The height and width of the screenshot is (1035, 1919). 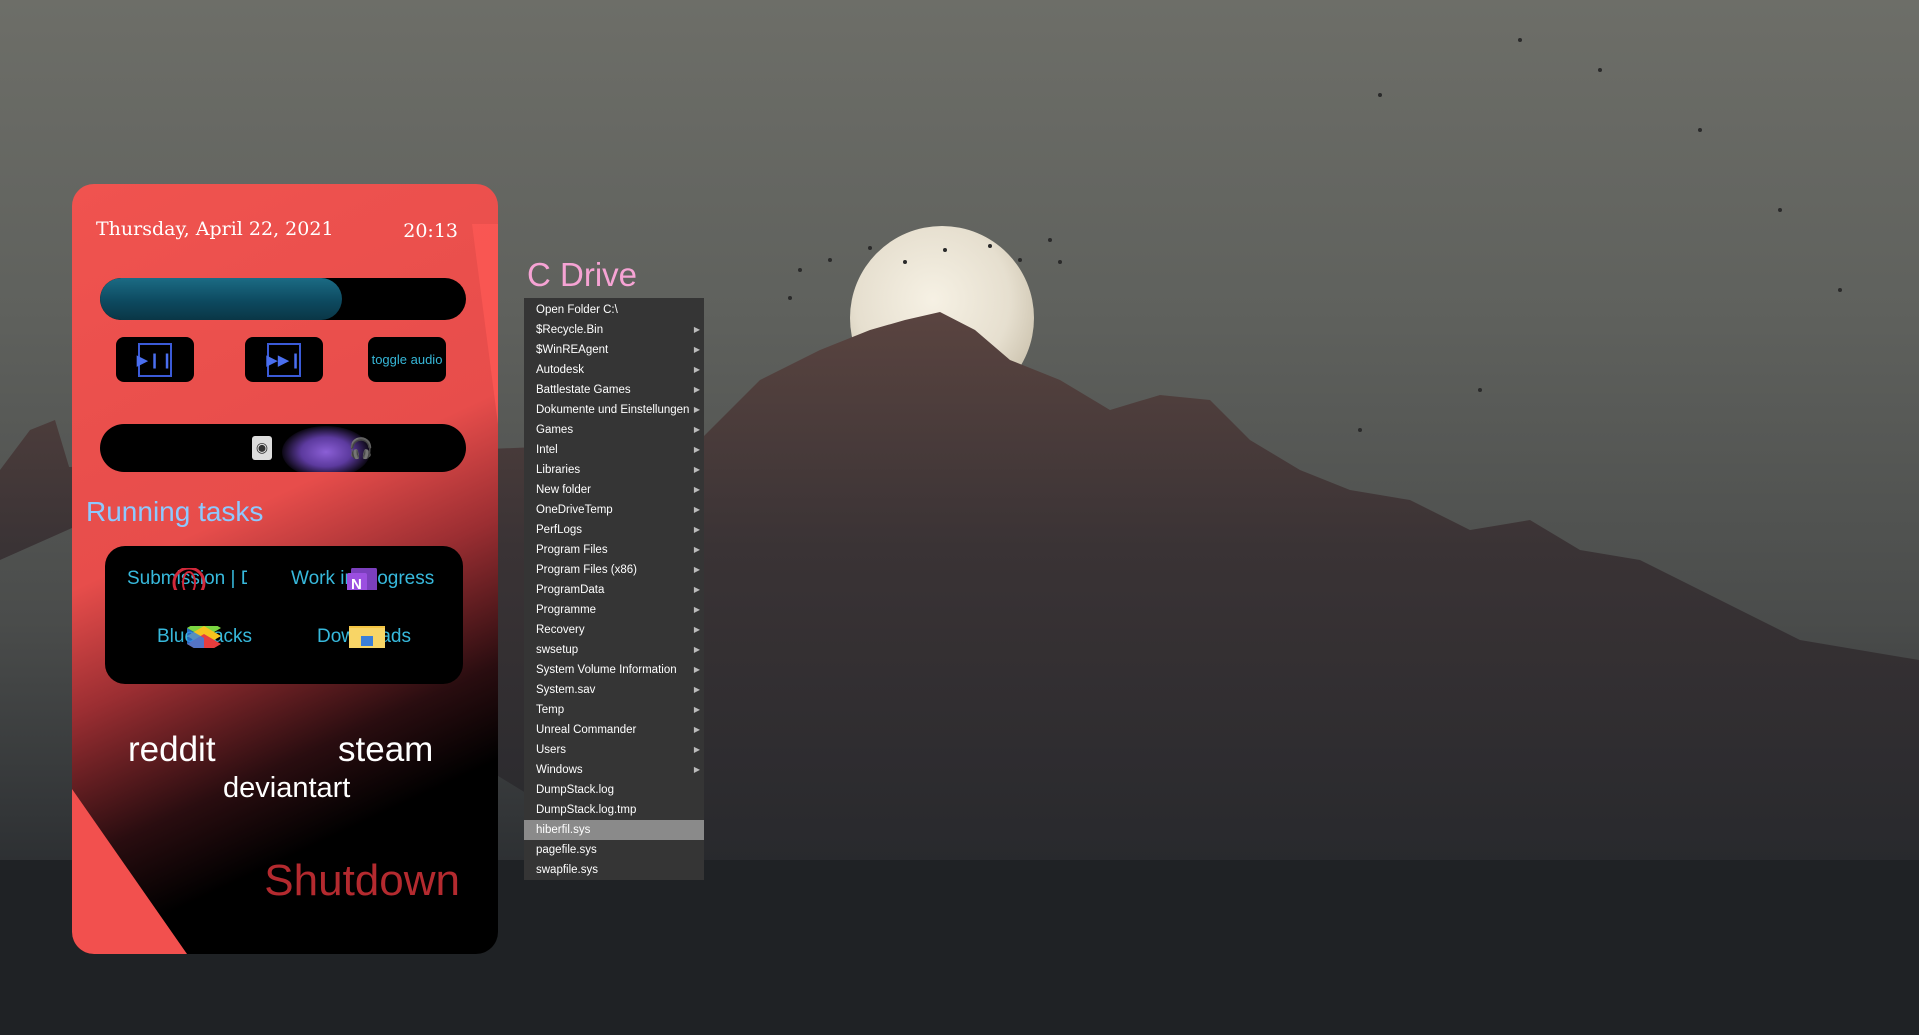 I want to click on speaker-icon: ◉, so click(x=262, y=448).